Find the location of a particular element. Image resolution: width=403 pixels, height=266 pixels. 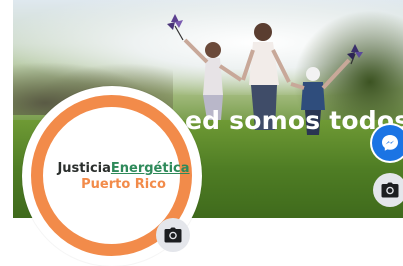

messenger-icon is located at coordinates (390, 143).